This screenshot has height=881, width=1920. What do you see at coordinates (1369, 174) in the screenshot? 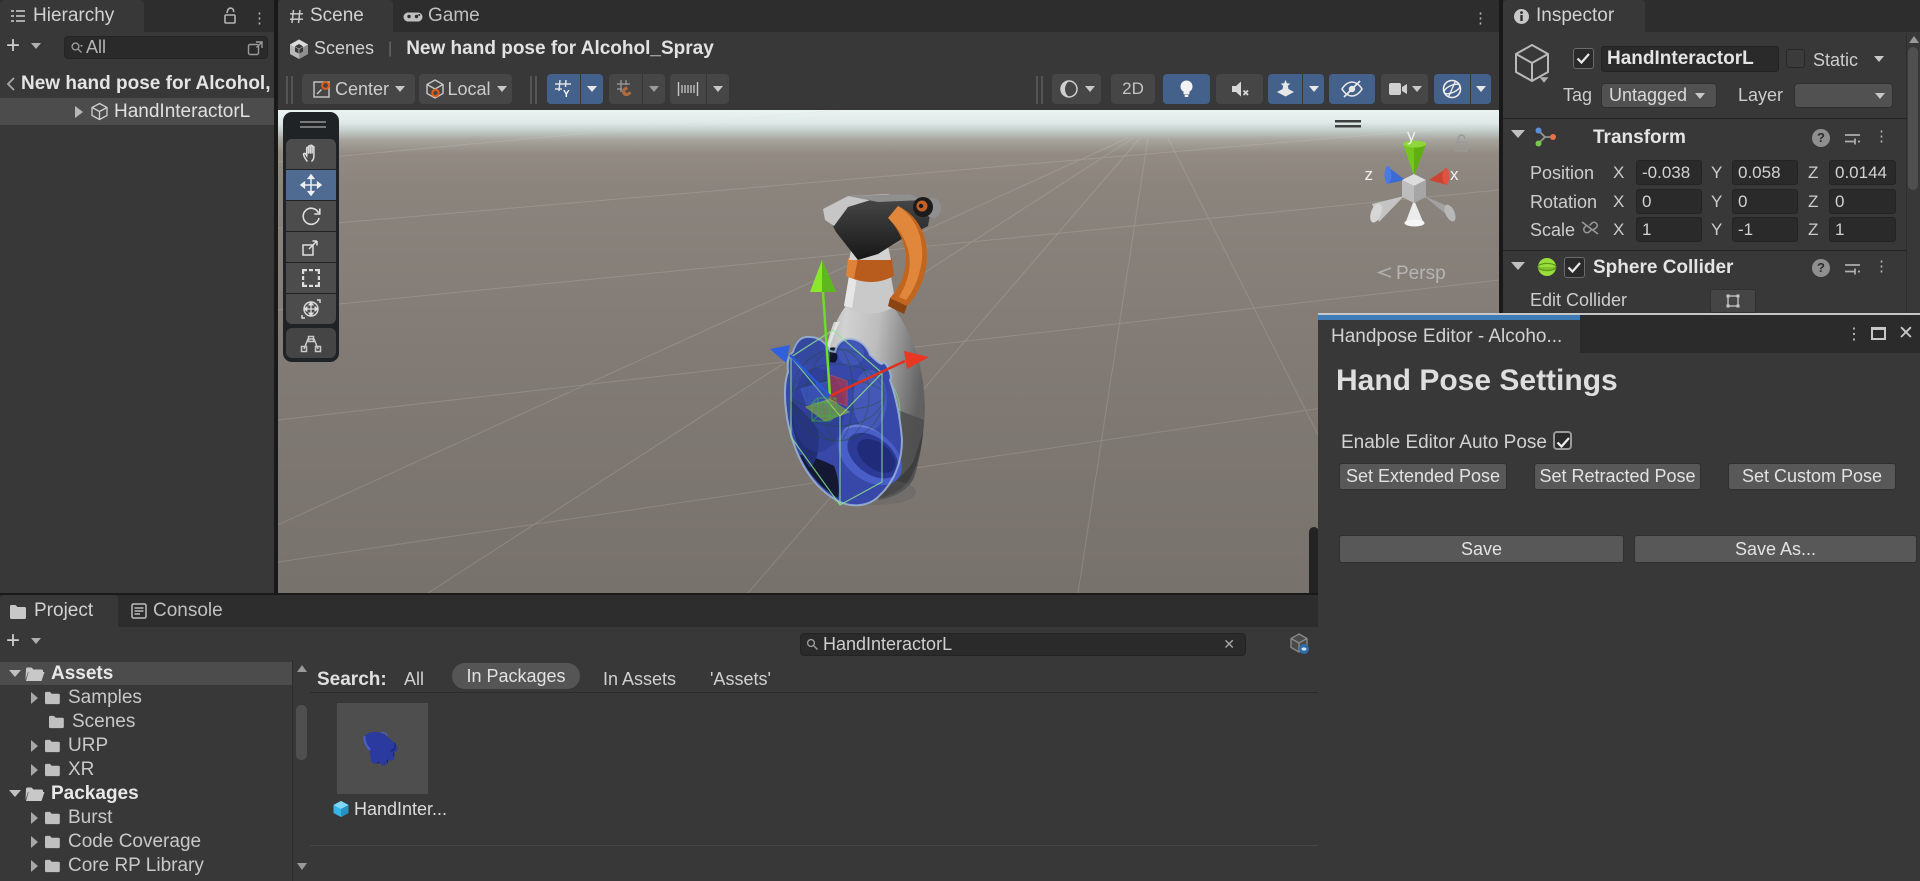
I see `svg-text: z` at bounding box center [1369, 174].